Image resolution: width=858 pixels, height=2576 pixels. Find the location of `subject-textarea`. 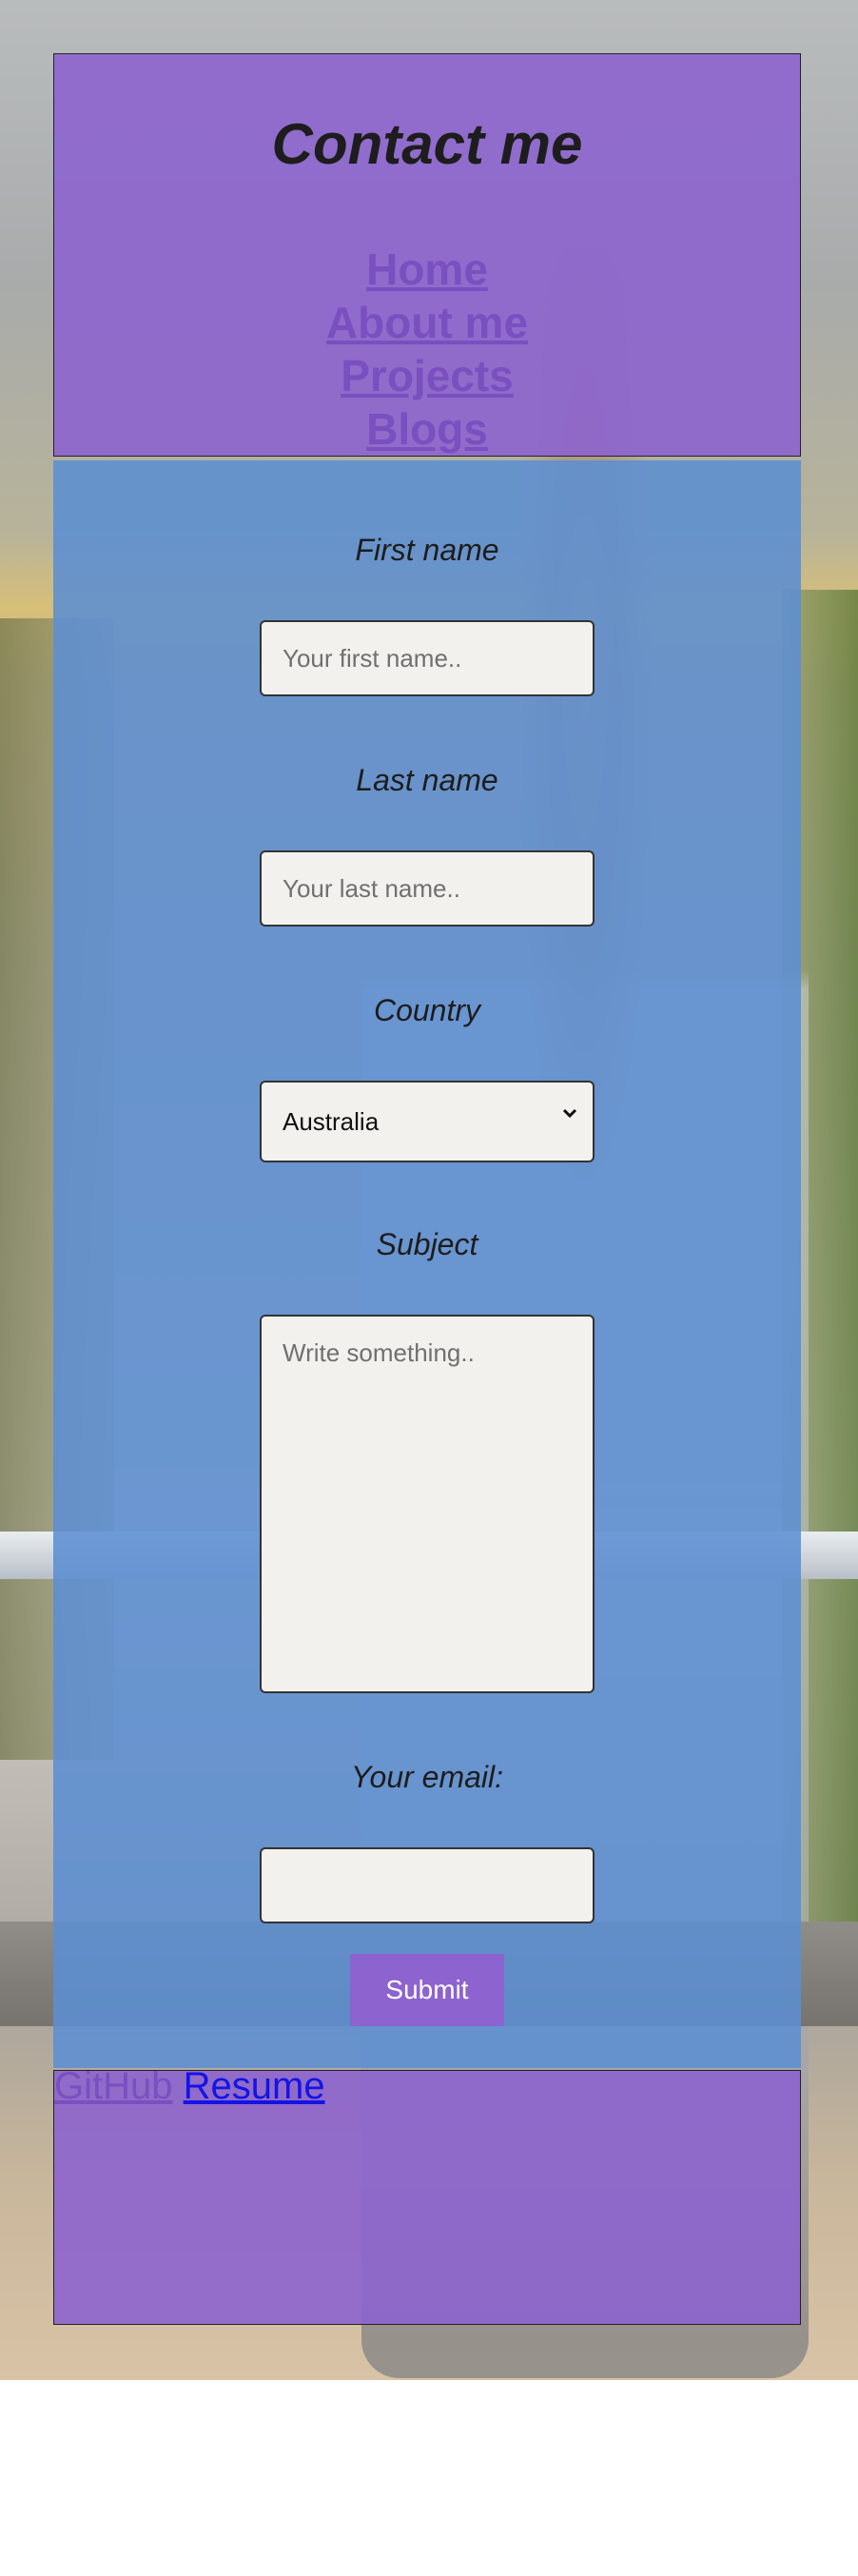

subject-textarea is located at coordinates (427, 1504).